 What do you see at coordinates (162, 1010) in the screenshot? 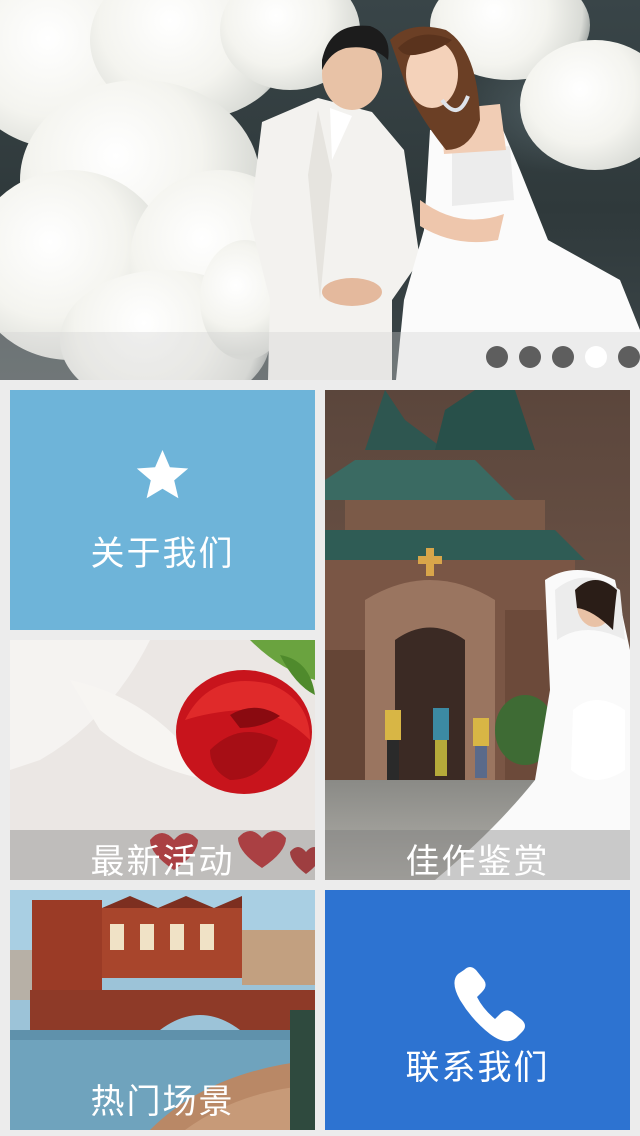
I see `popular-scenes-tile: 热门场景` at bounding box center [162, 1010].